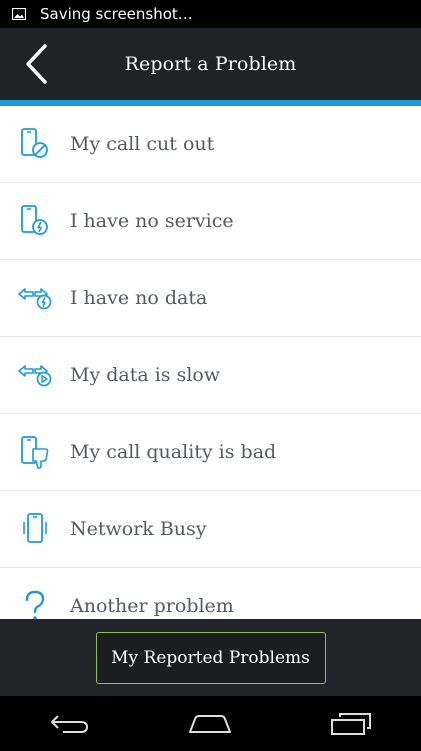 The width and height of the screenshot is (421, 751). I want to click on page-title: Report a Problem, so click(210, 64).